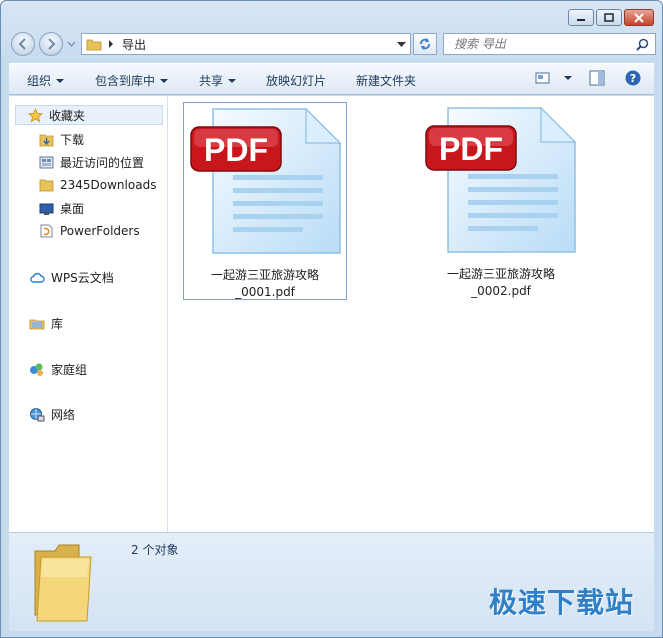 The height and width of the screenshot is (638, 663). I want to click on nav-network-label: 网络, so click(63, 415).